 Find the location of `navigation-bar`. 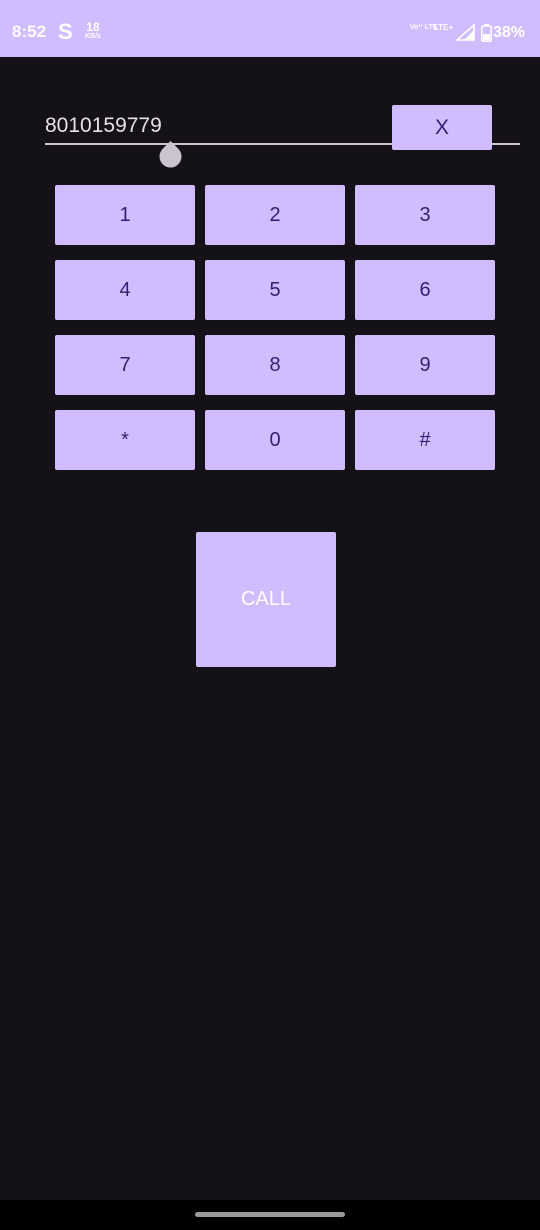

navigation-bar is located at coordinates (270, 1215).